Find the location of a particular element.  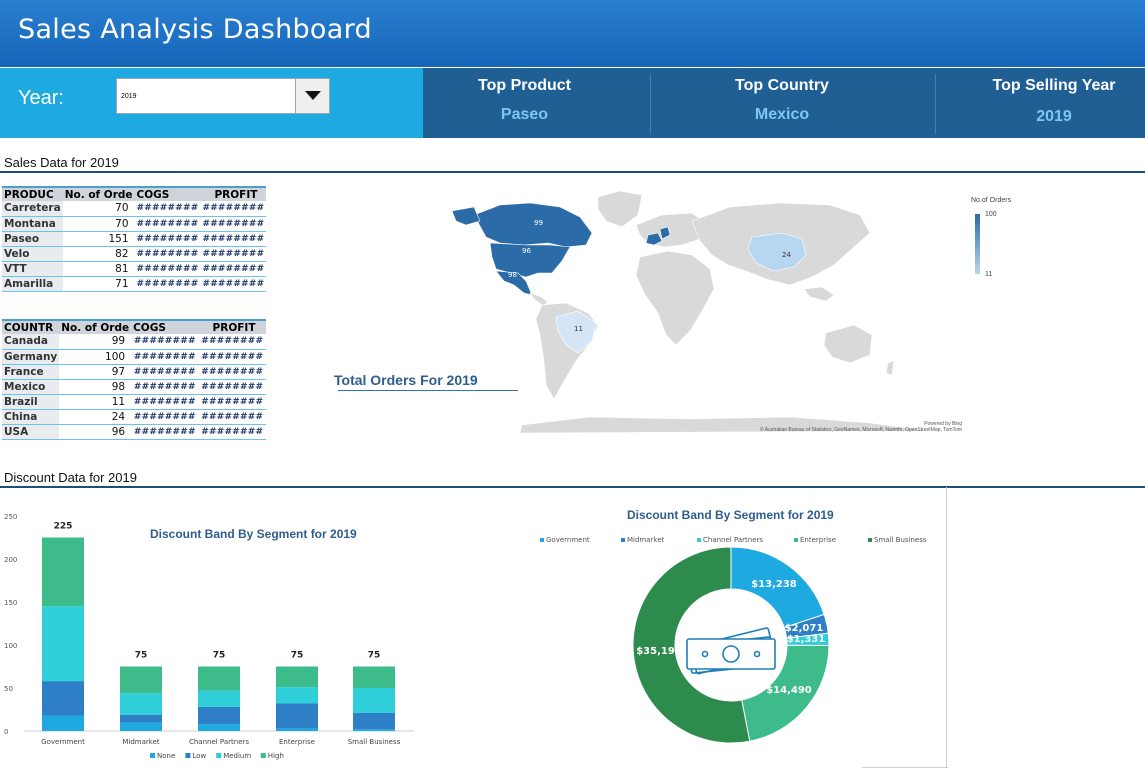

row-label: Velo is located at coordinates (32, 254).